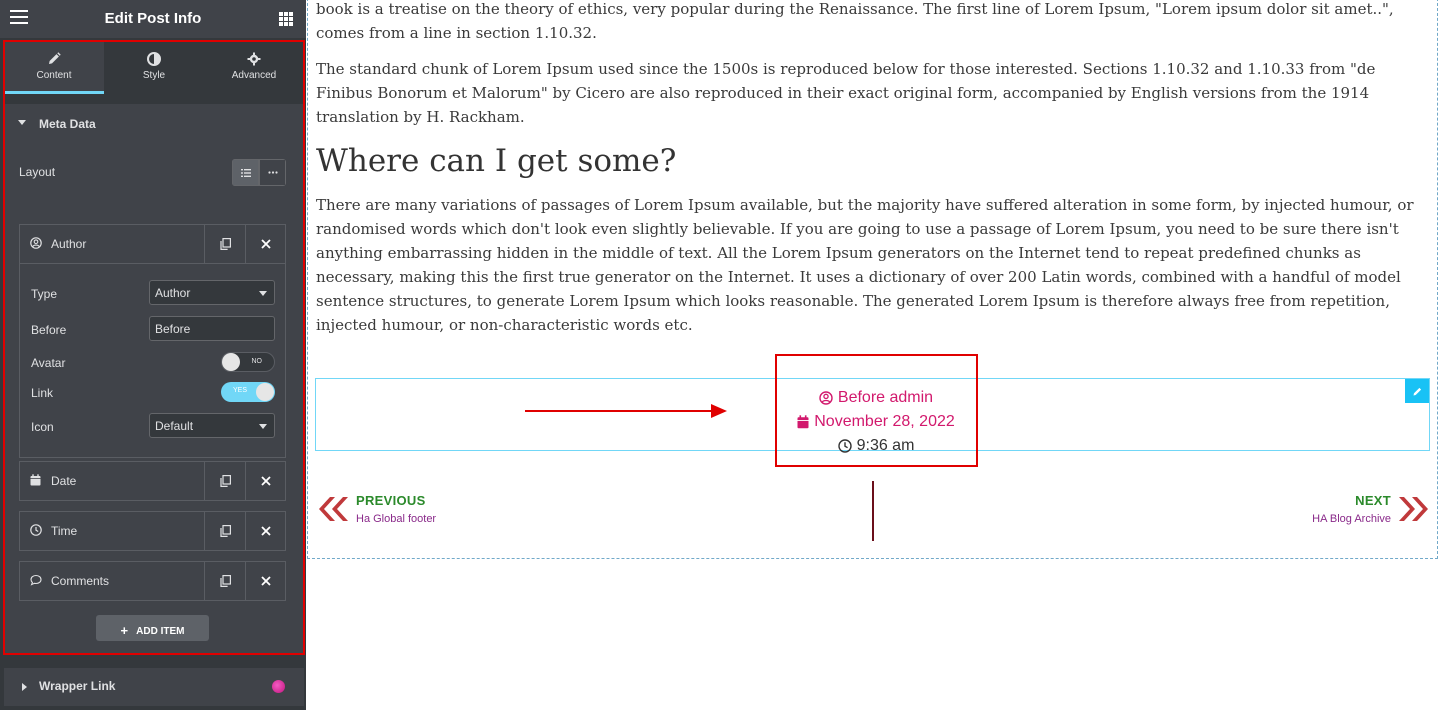  Describe the element at coordinates (1351, 519) in the screenshot. I see `next-post-title: HA Blog Archive` at that location.